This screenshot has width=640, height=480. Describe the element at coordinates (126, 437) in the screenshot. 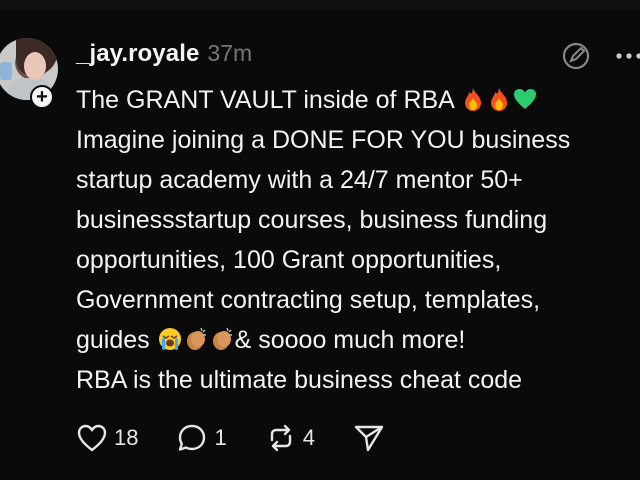

I see `like-count: 18` at that location.